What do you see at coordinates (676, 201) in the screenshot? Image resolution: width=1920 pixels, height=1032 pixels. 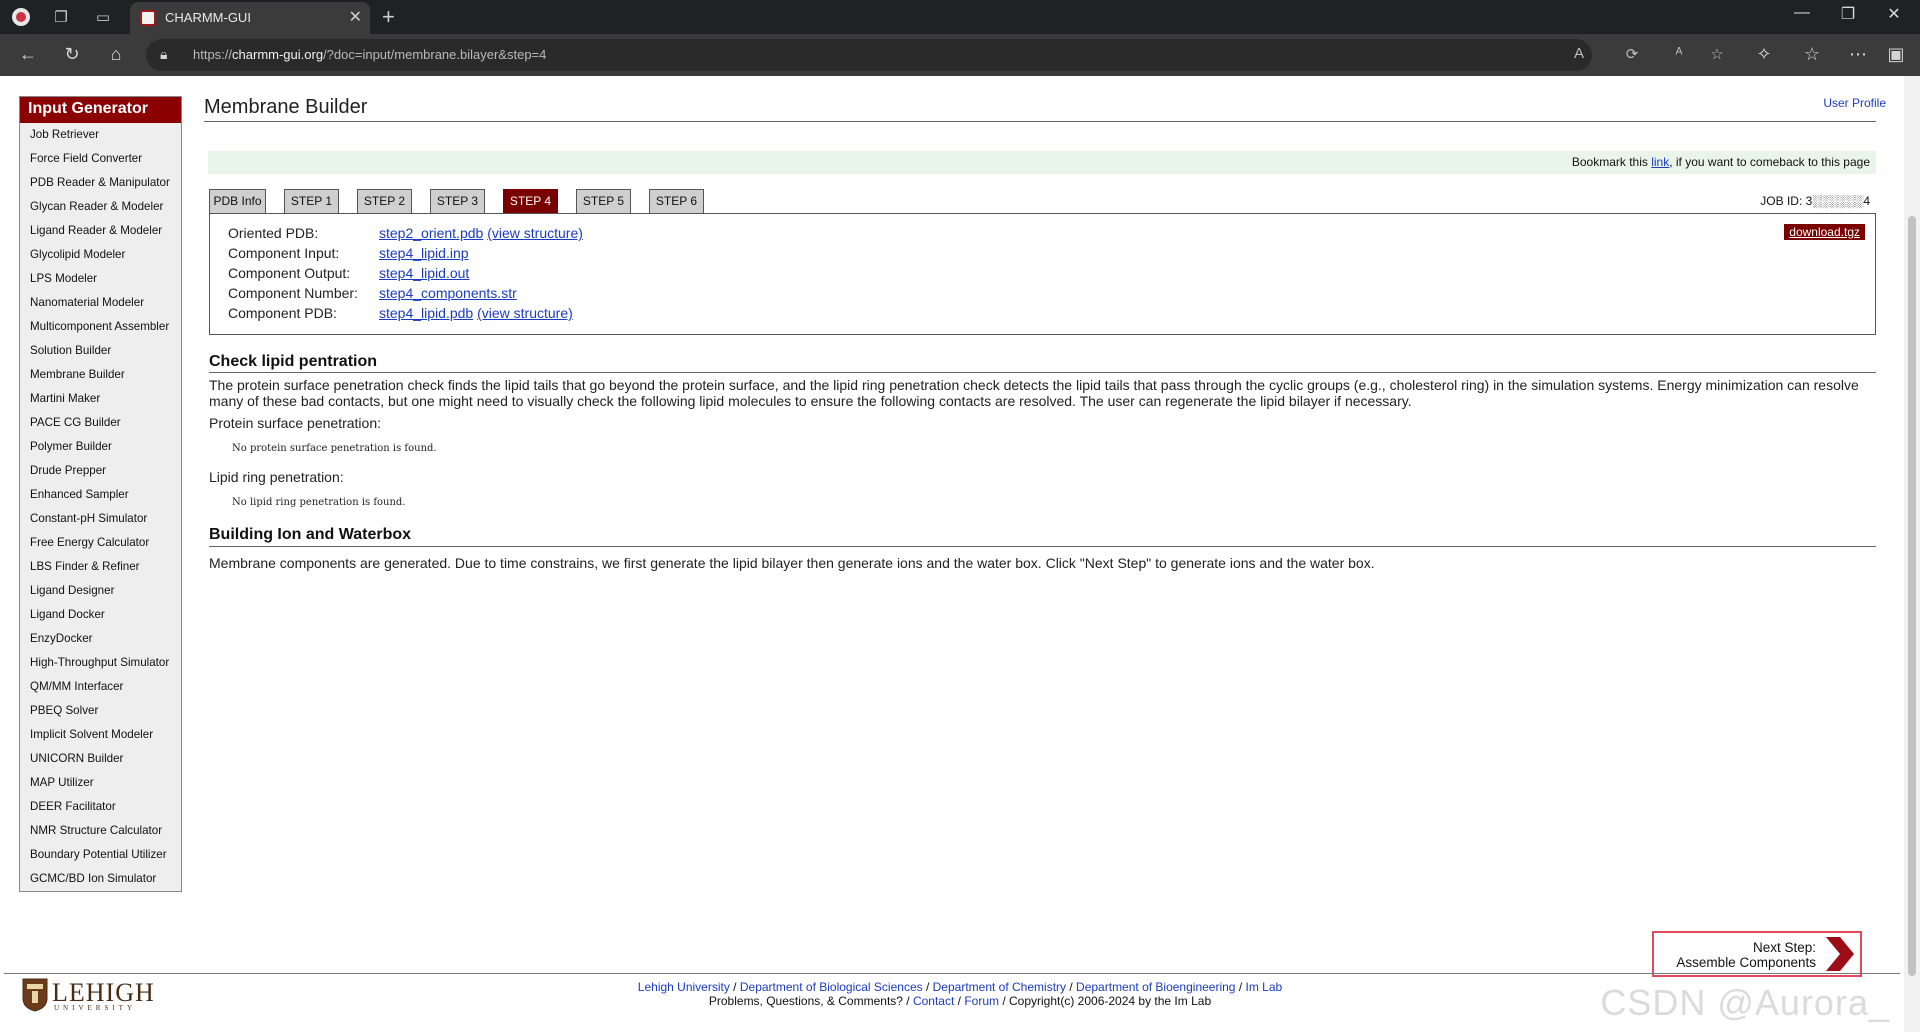 I see `tab-step-6: STEP 6` at bounding box center [676, 201].